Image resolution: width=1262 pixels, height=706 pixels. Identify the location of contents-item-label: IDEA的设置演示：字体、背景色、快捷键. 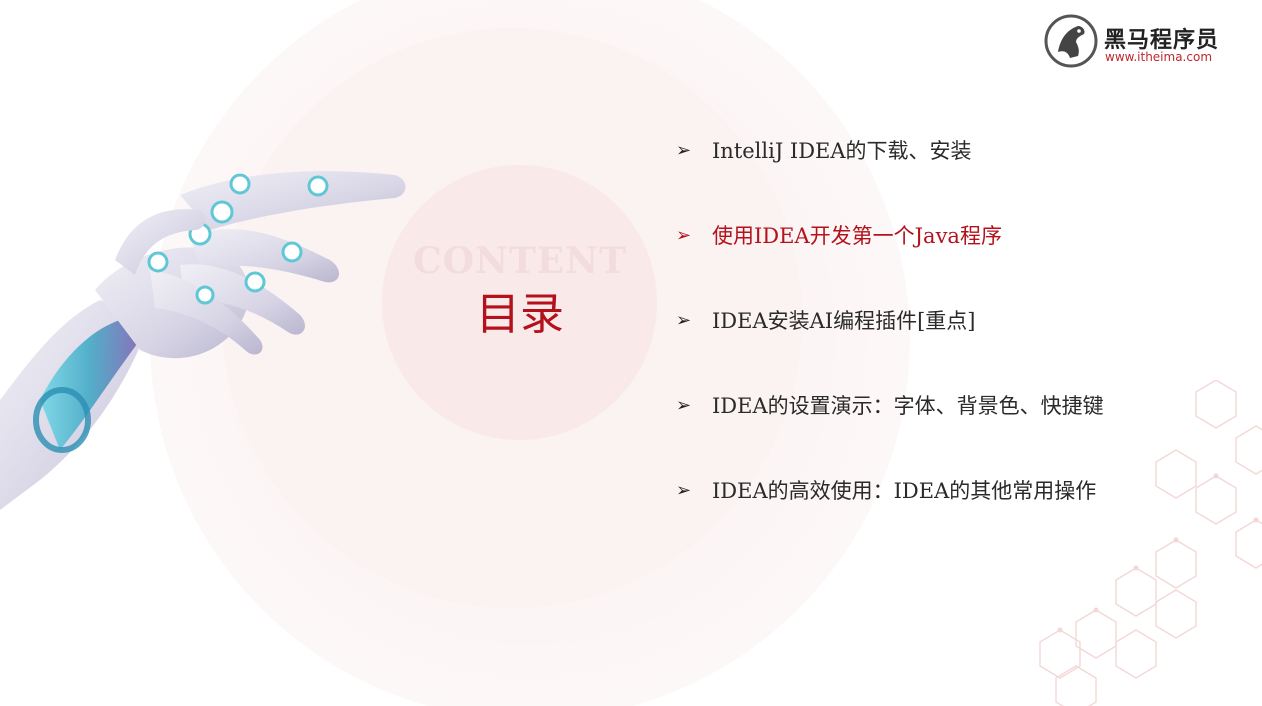
(908, 406).